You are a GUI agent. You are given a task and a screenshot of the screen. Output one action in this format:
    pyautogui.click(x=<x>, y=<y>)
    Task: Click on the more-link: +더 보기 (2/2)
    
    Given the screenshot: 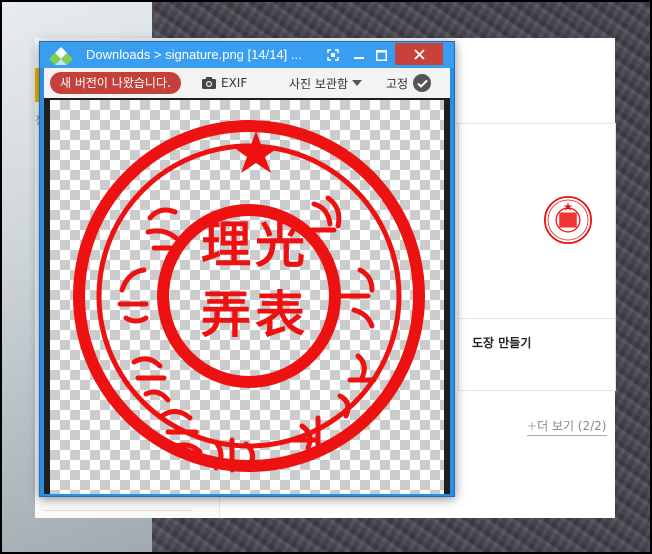 What is the action you would take?
    pyautogui.click(x=567, y=426)
    